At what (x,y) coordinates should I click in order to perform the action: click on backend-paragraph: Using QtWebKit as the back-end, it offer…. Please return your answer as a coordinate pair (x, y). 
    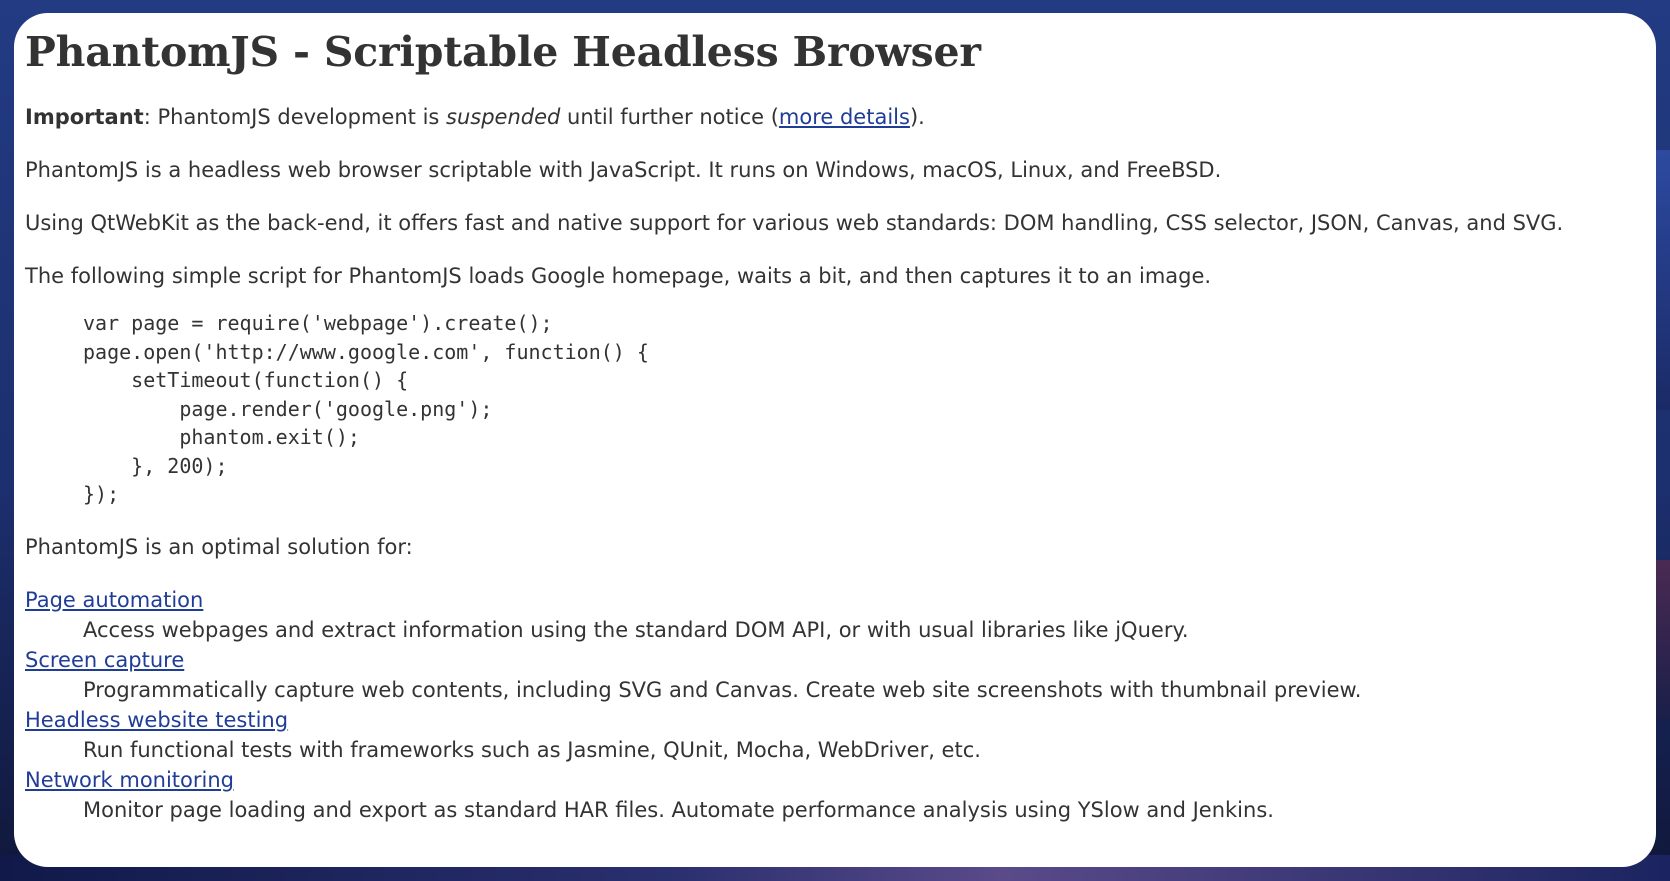
    Looking at the image, I should click on (794, 223).